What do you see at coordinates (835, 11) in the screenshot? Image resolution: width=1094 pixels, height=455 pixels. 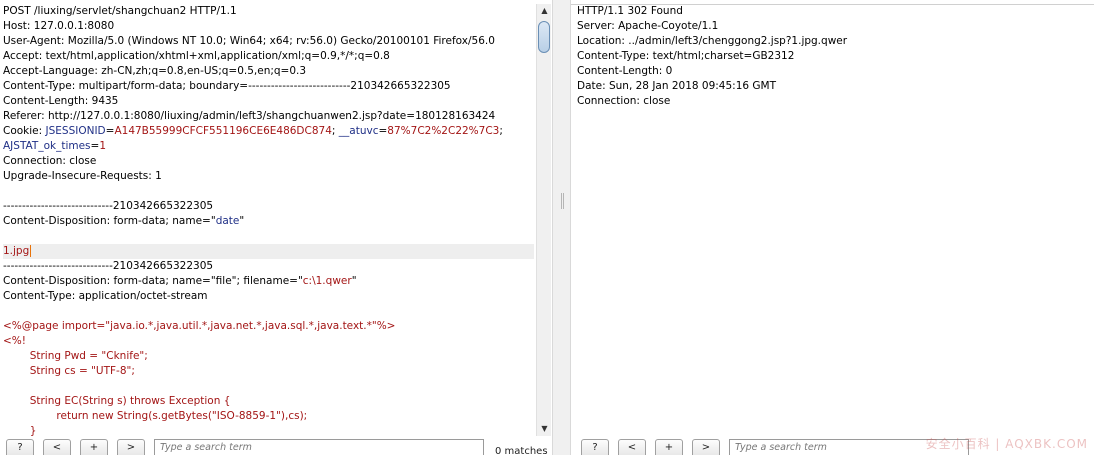 I see `response-line: HTTP/1.1 302 Found` at bounding box center [835, 11].